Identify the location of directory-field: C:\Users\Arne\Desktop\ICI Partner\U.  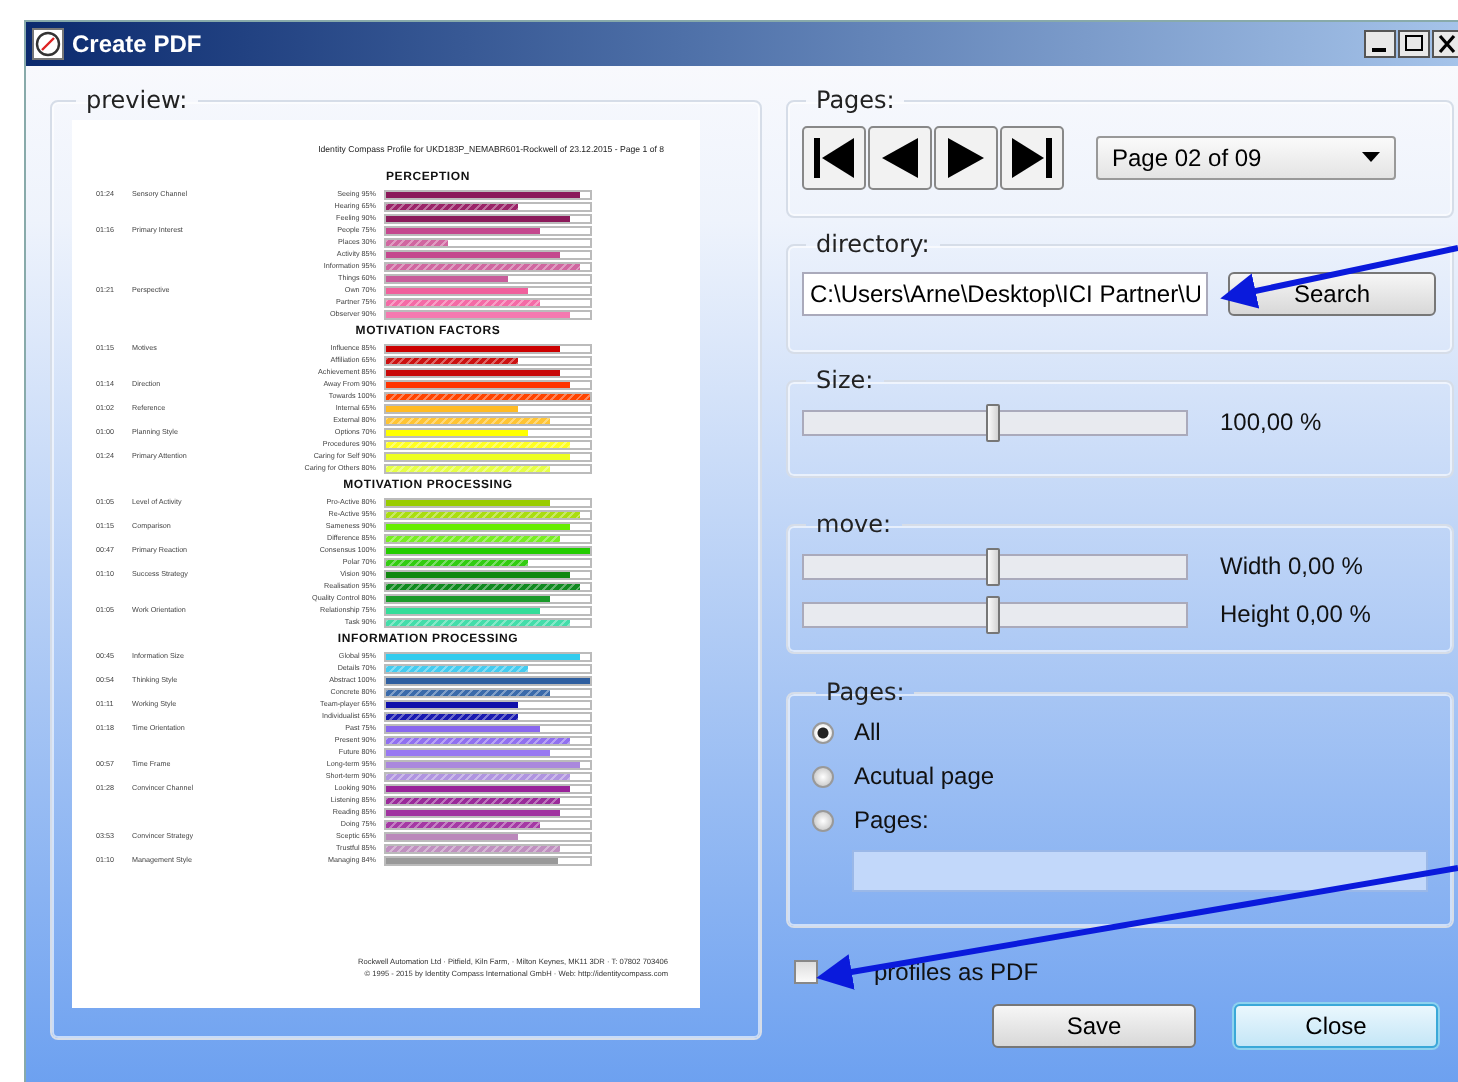
(1005, 294).